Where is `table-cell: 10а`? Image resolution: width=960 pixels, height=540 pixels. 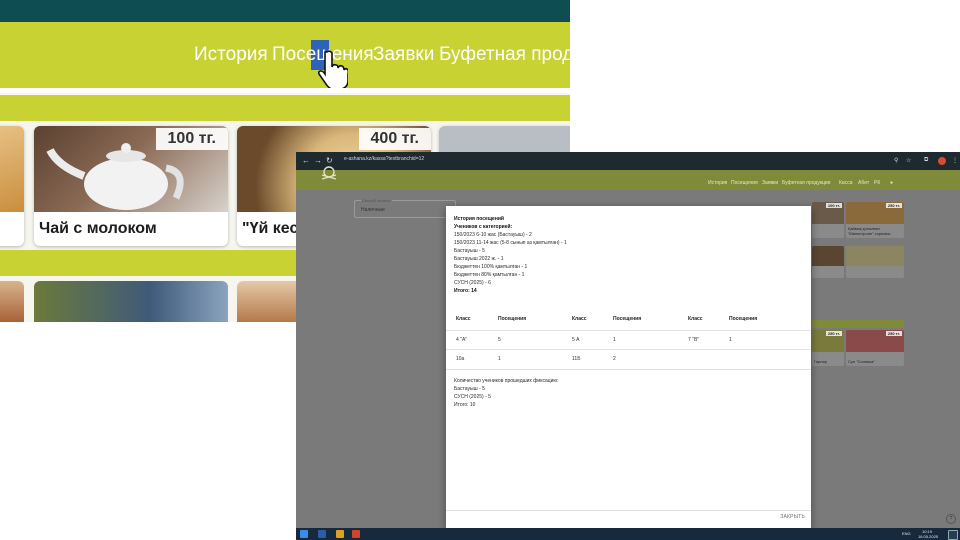
table-cell: 10а is located at coordinates (460, 359).